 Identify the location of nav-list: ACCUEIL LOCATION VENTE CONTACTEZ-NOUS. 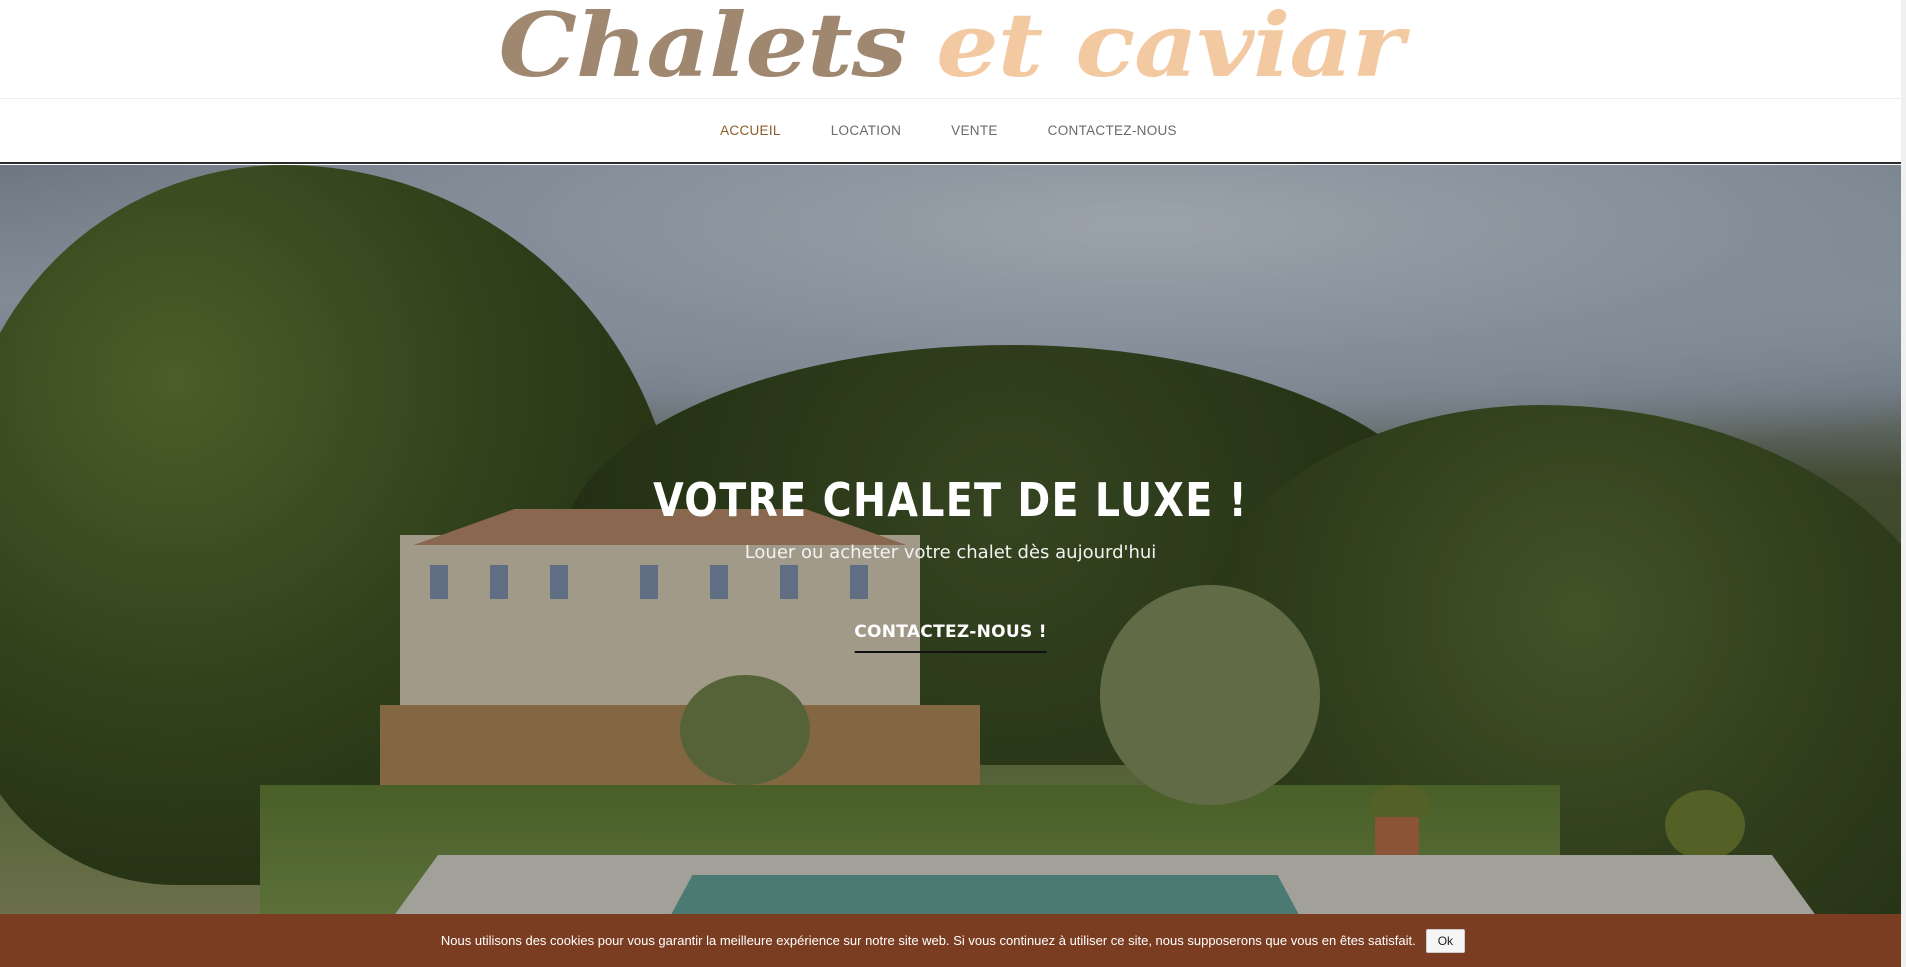
(948, 130).